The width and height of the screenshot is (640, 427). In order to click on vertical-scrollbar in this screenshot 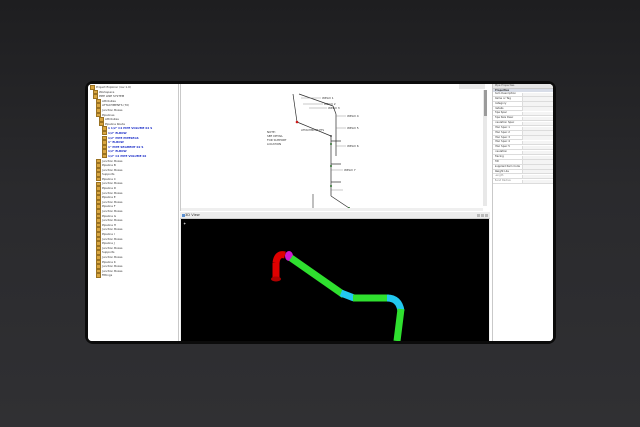, I will do `click(485, 148)`.